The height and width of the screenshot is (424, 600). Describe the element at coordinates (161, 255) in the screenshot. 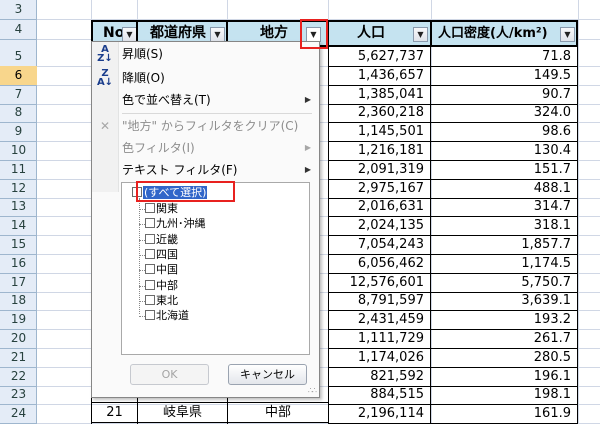

I see `filter-checkbox-item: 四国` at that location.